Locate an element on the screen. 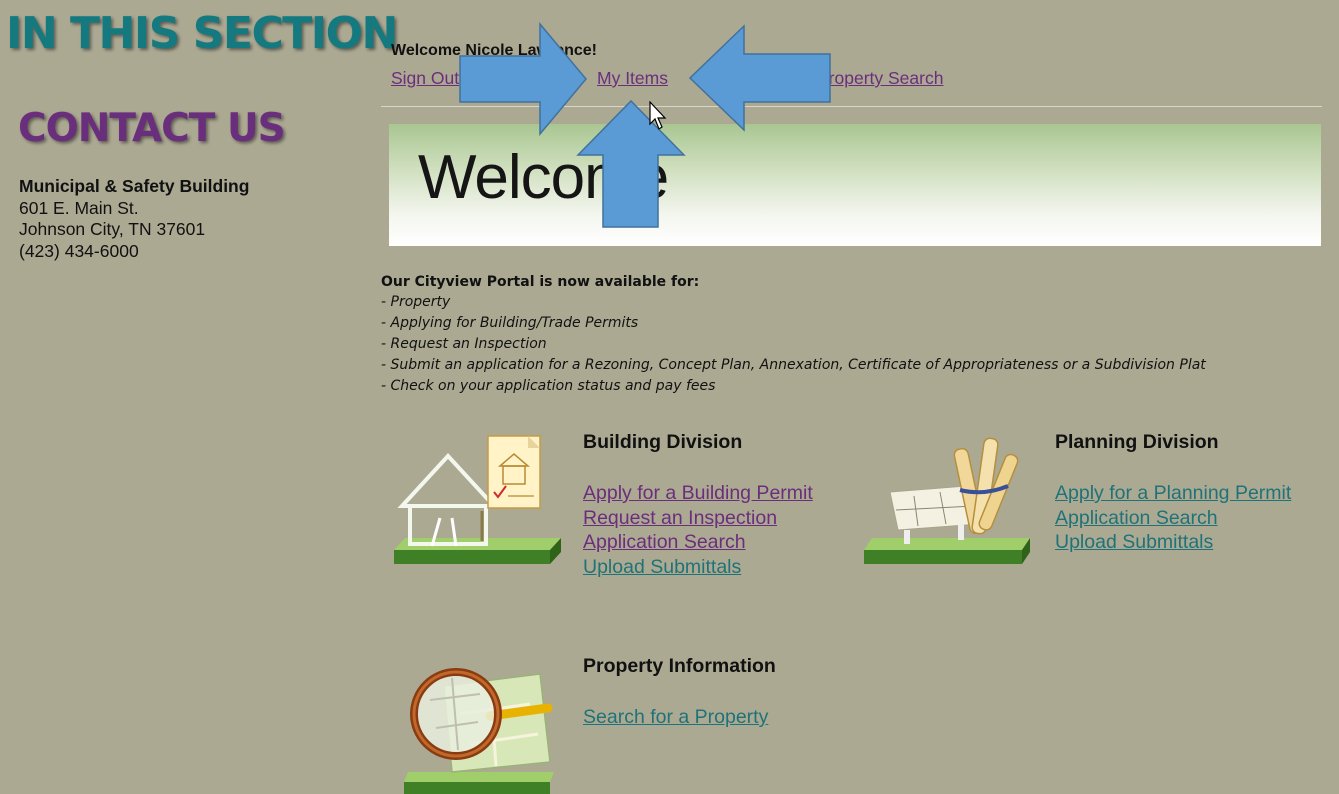 This screenshot has height=794, width=1339. property-search-link: Property Search is located at coordinates (880, 78).